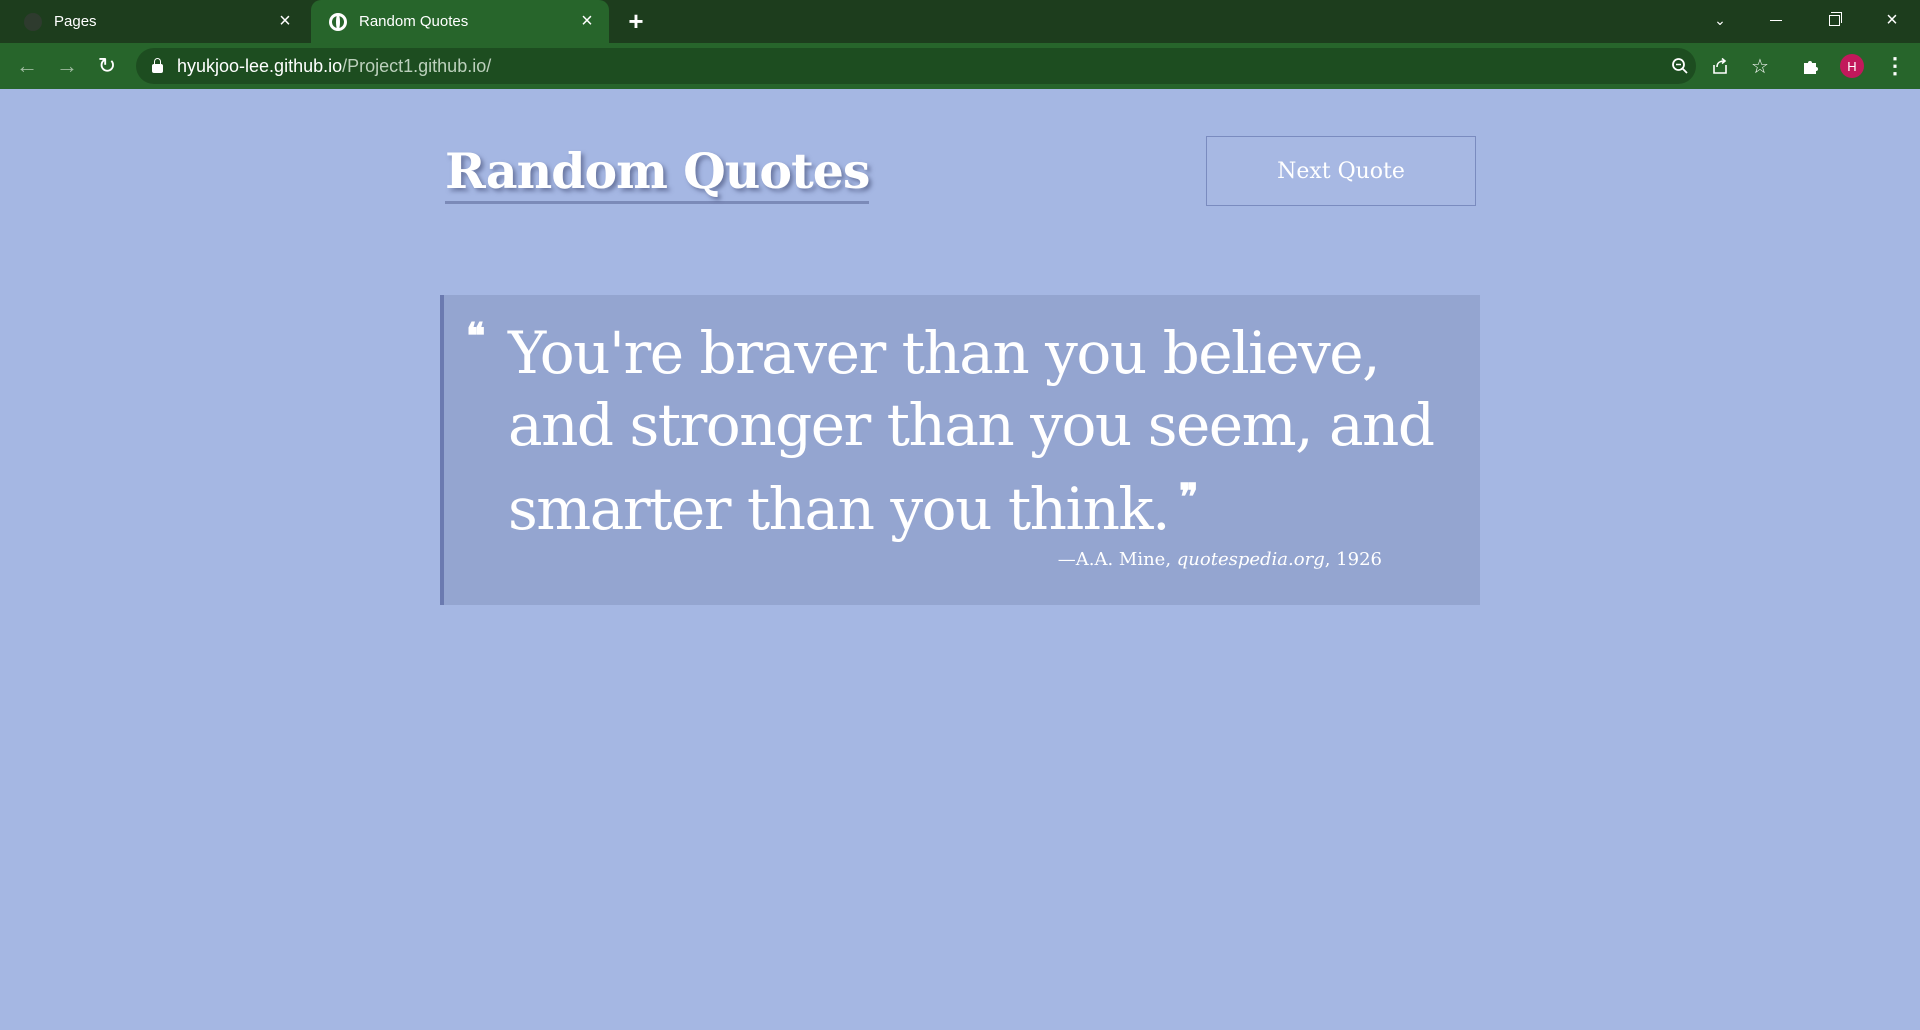 This screenshot has width=1920, height=1030. What do you see at coordinates (1811, 66) in the screenshot?
I see `extensions-puzzle-icon` at bounding box center [1811, 66].